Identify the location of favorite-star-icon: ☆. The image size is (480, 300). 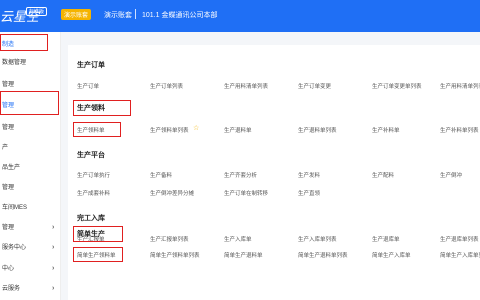
(196, 128).